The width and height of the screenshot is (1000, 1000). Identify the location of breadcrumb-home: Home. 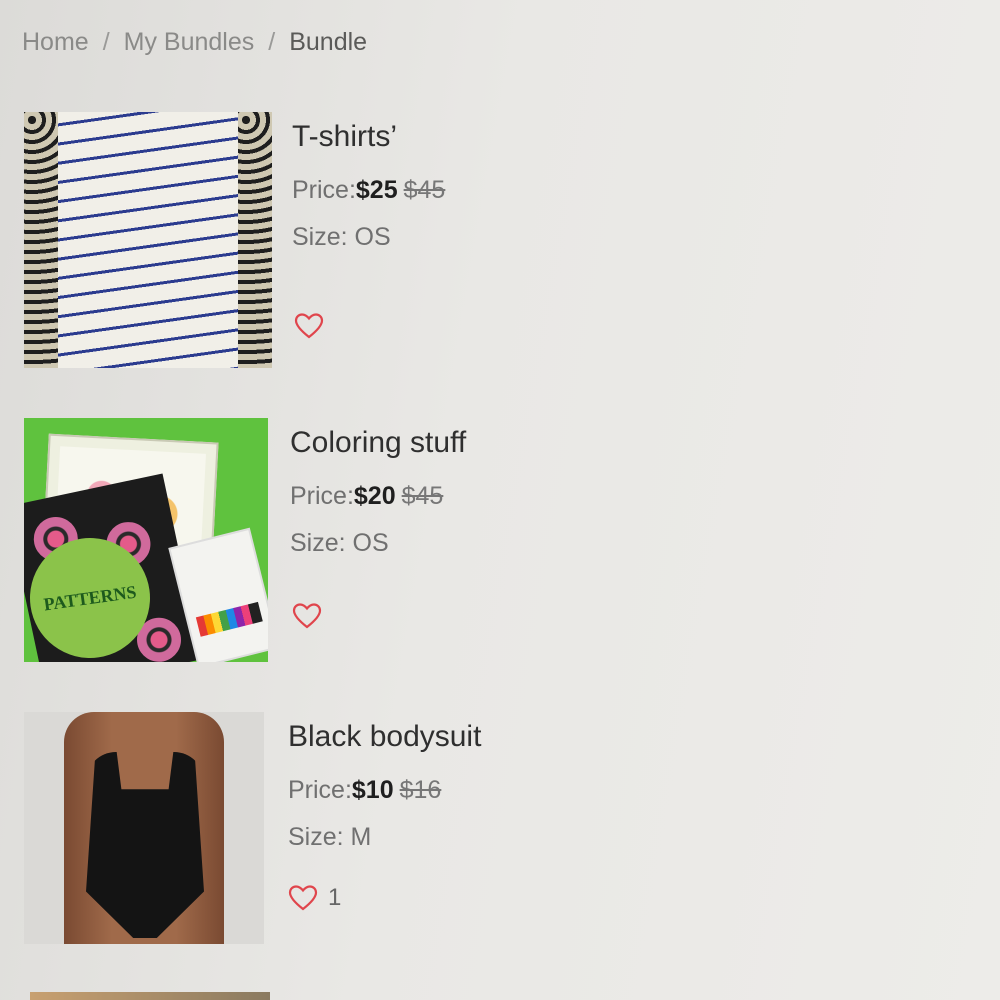
(55, 42).